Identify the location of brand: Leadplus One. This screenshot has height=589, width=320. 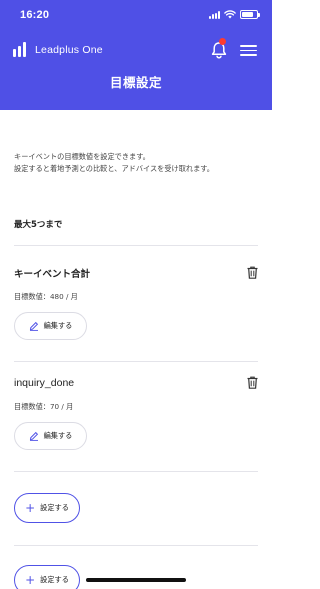
(58, 49).